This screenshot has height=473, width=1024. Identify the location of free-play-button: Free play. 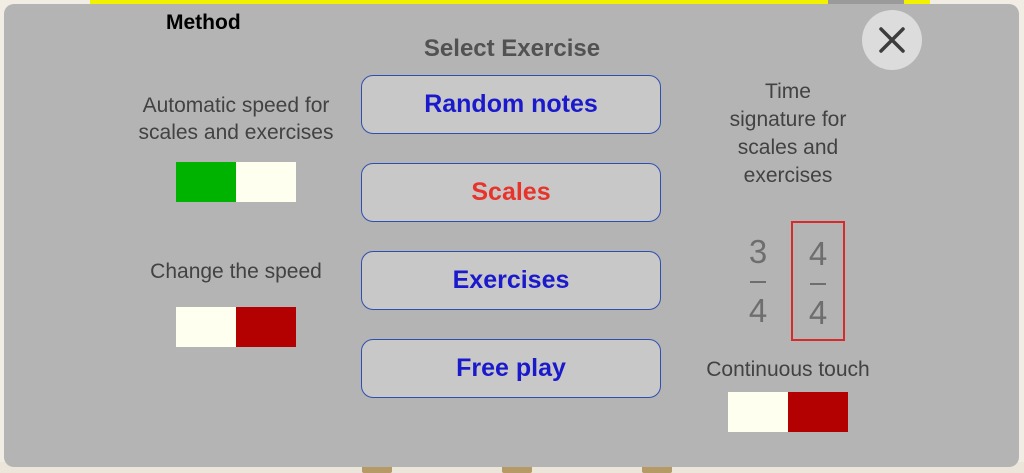
(511, 368).